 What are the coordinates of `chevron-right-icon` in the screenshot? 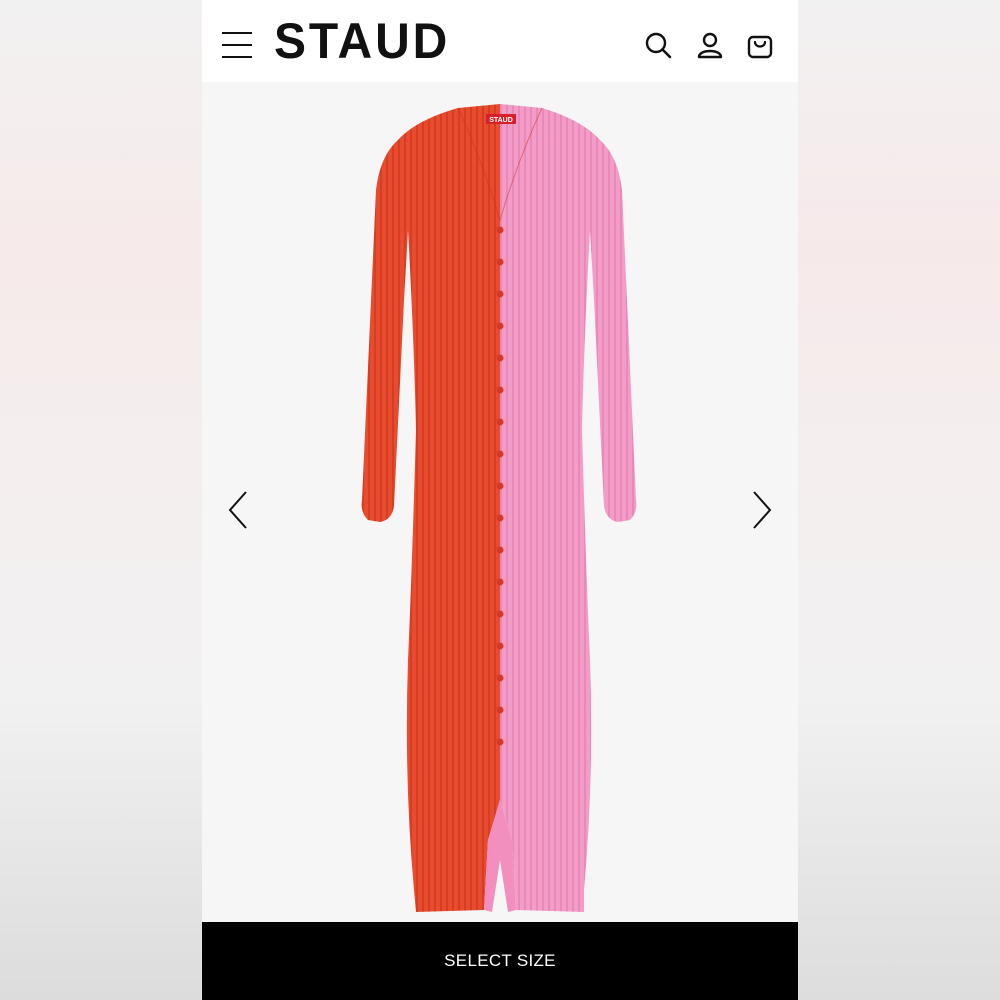 It's located at (762, 510).